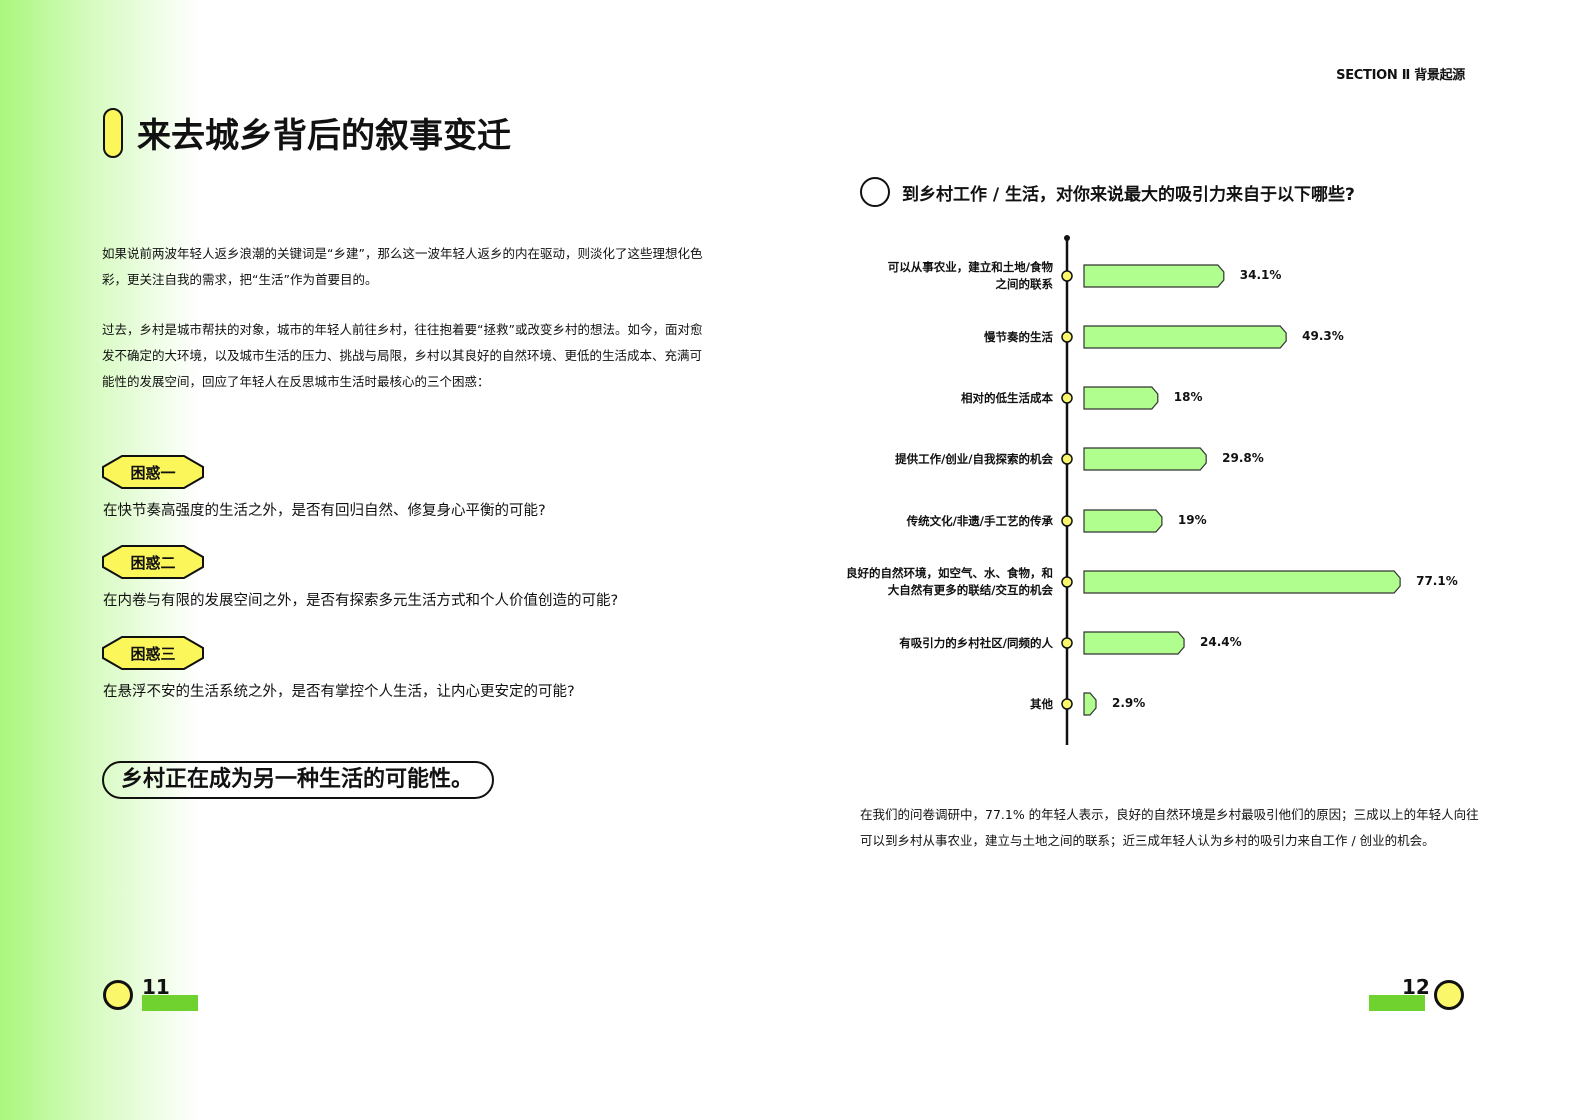 The width and height of the screenshot is (1587, 1120). I want to click on category-label-line: 其他, so click(1041, 703).